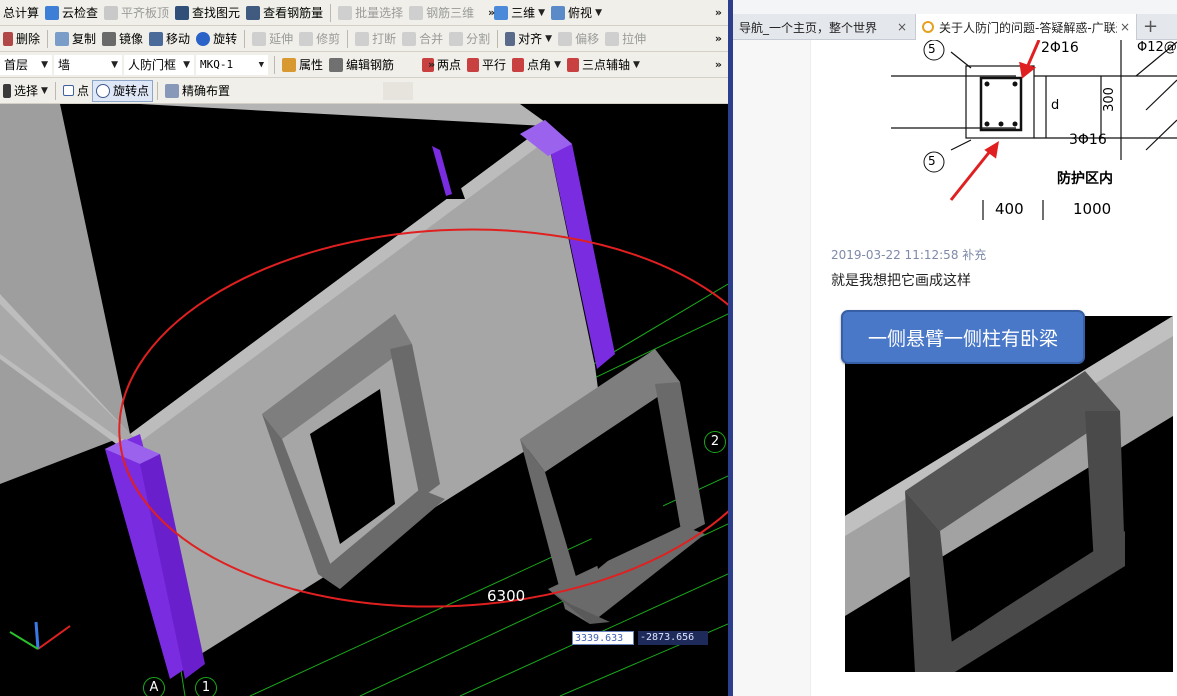  What do you see at coordinates (225, 39) in the screenshot?
I see `rotate-label: 旋转` at bounding box center [225, 39].